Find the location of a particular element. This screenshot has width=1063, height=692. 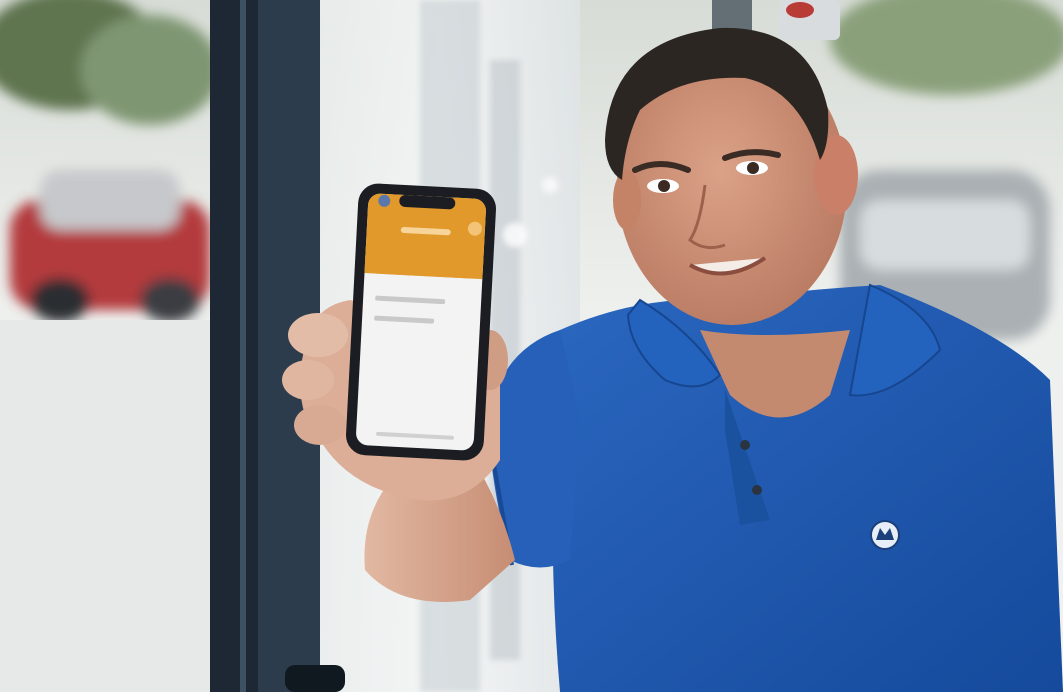

shirt-logo-icon is located at coordinates (885, 535).